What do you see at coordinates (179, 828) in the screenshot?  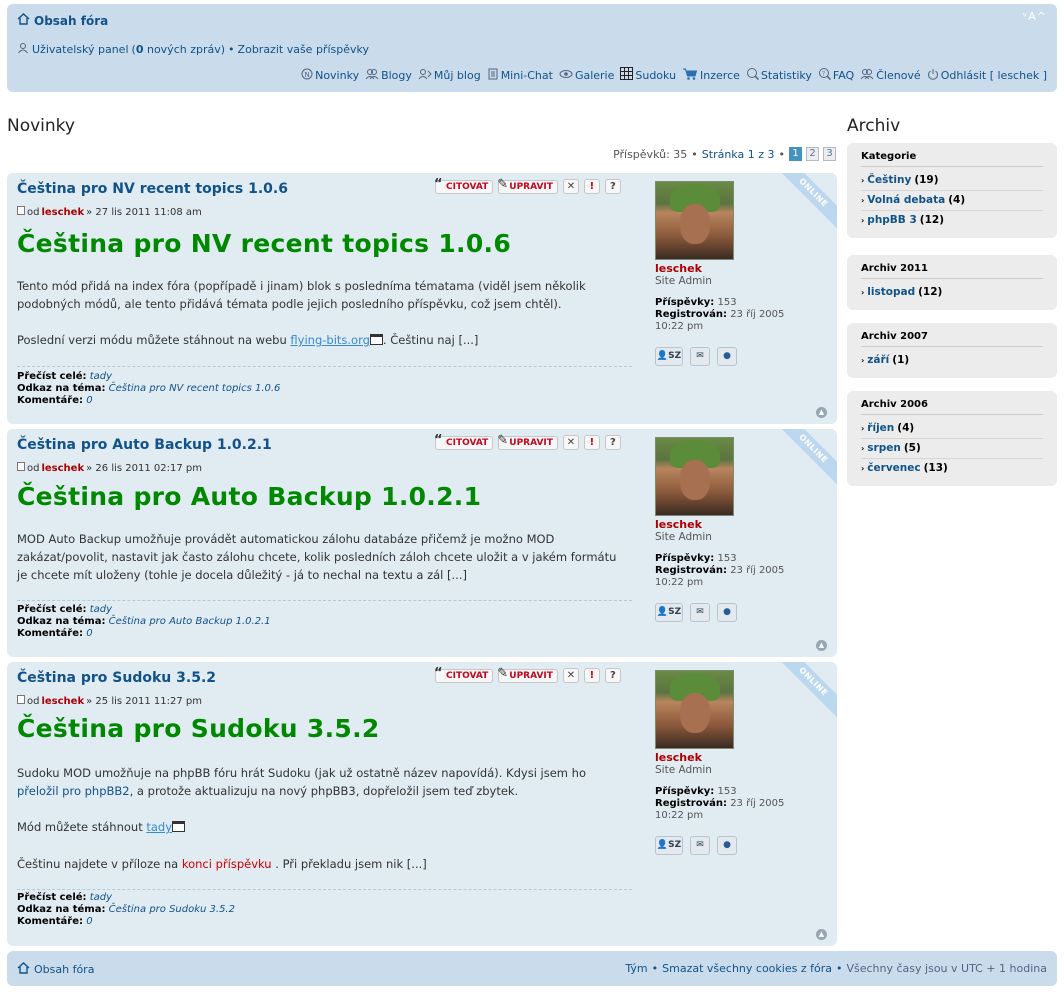 I see `external-link-icon` at bounding box center [179, 828].